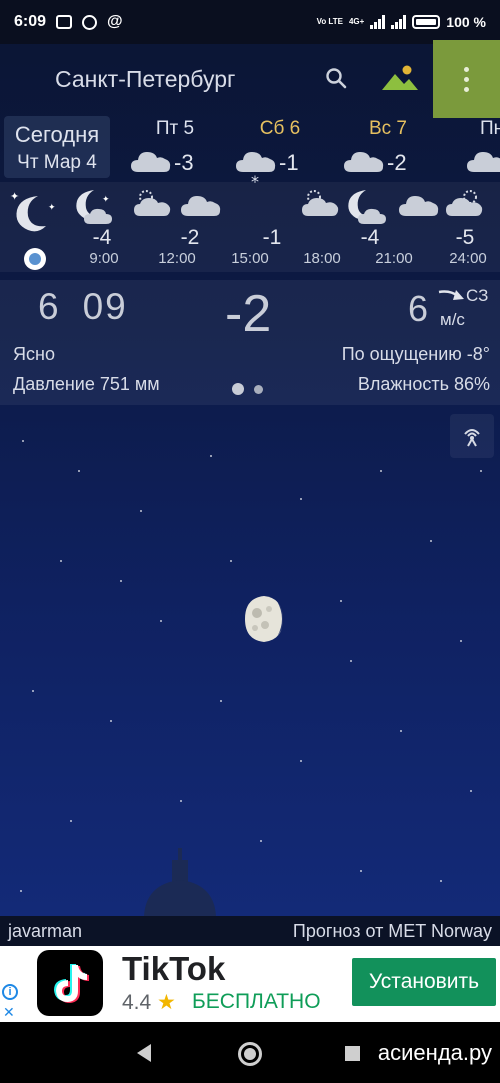  What do you see at coordinates (250, 22) in the screenshot?
I see `status-bar: 6:09 @ Vo LTE 4G+ 100 %` at bounding box center [250, 22].